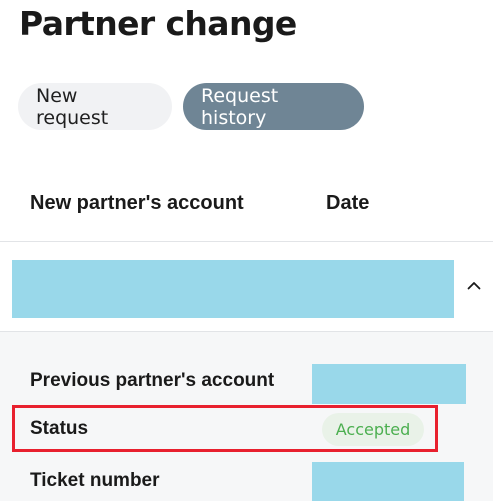  I want to click on column-header-date: Date, so click(348, 203).